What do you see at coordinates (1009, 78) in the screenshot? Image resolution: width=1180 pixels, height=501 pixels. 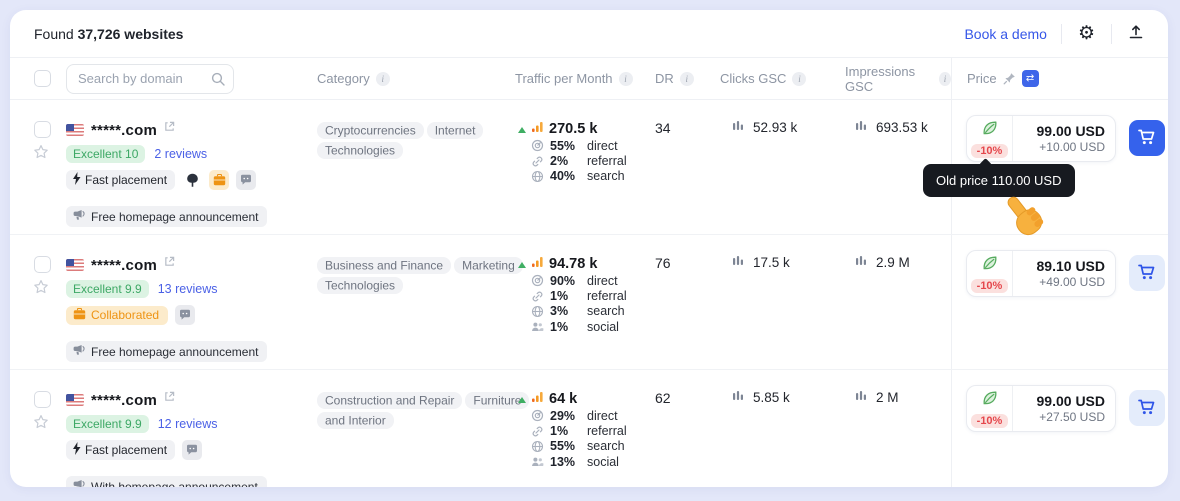 I see `pin-icon` at bounding box center [1009, 78].